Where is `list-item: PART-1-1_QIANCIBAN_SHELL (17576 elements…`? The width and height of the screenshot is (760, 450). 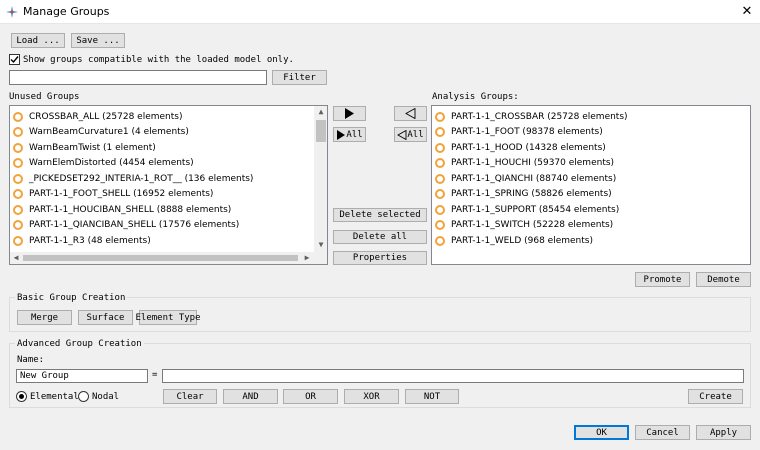 list-item: PART-1-1_QIANCIBAN_SHELL (17576 elements… is located at coordinates (126, 224).